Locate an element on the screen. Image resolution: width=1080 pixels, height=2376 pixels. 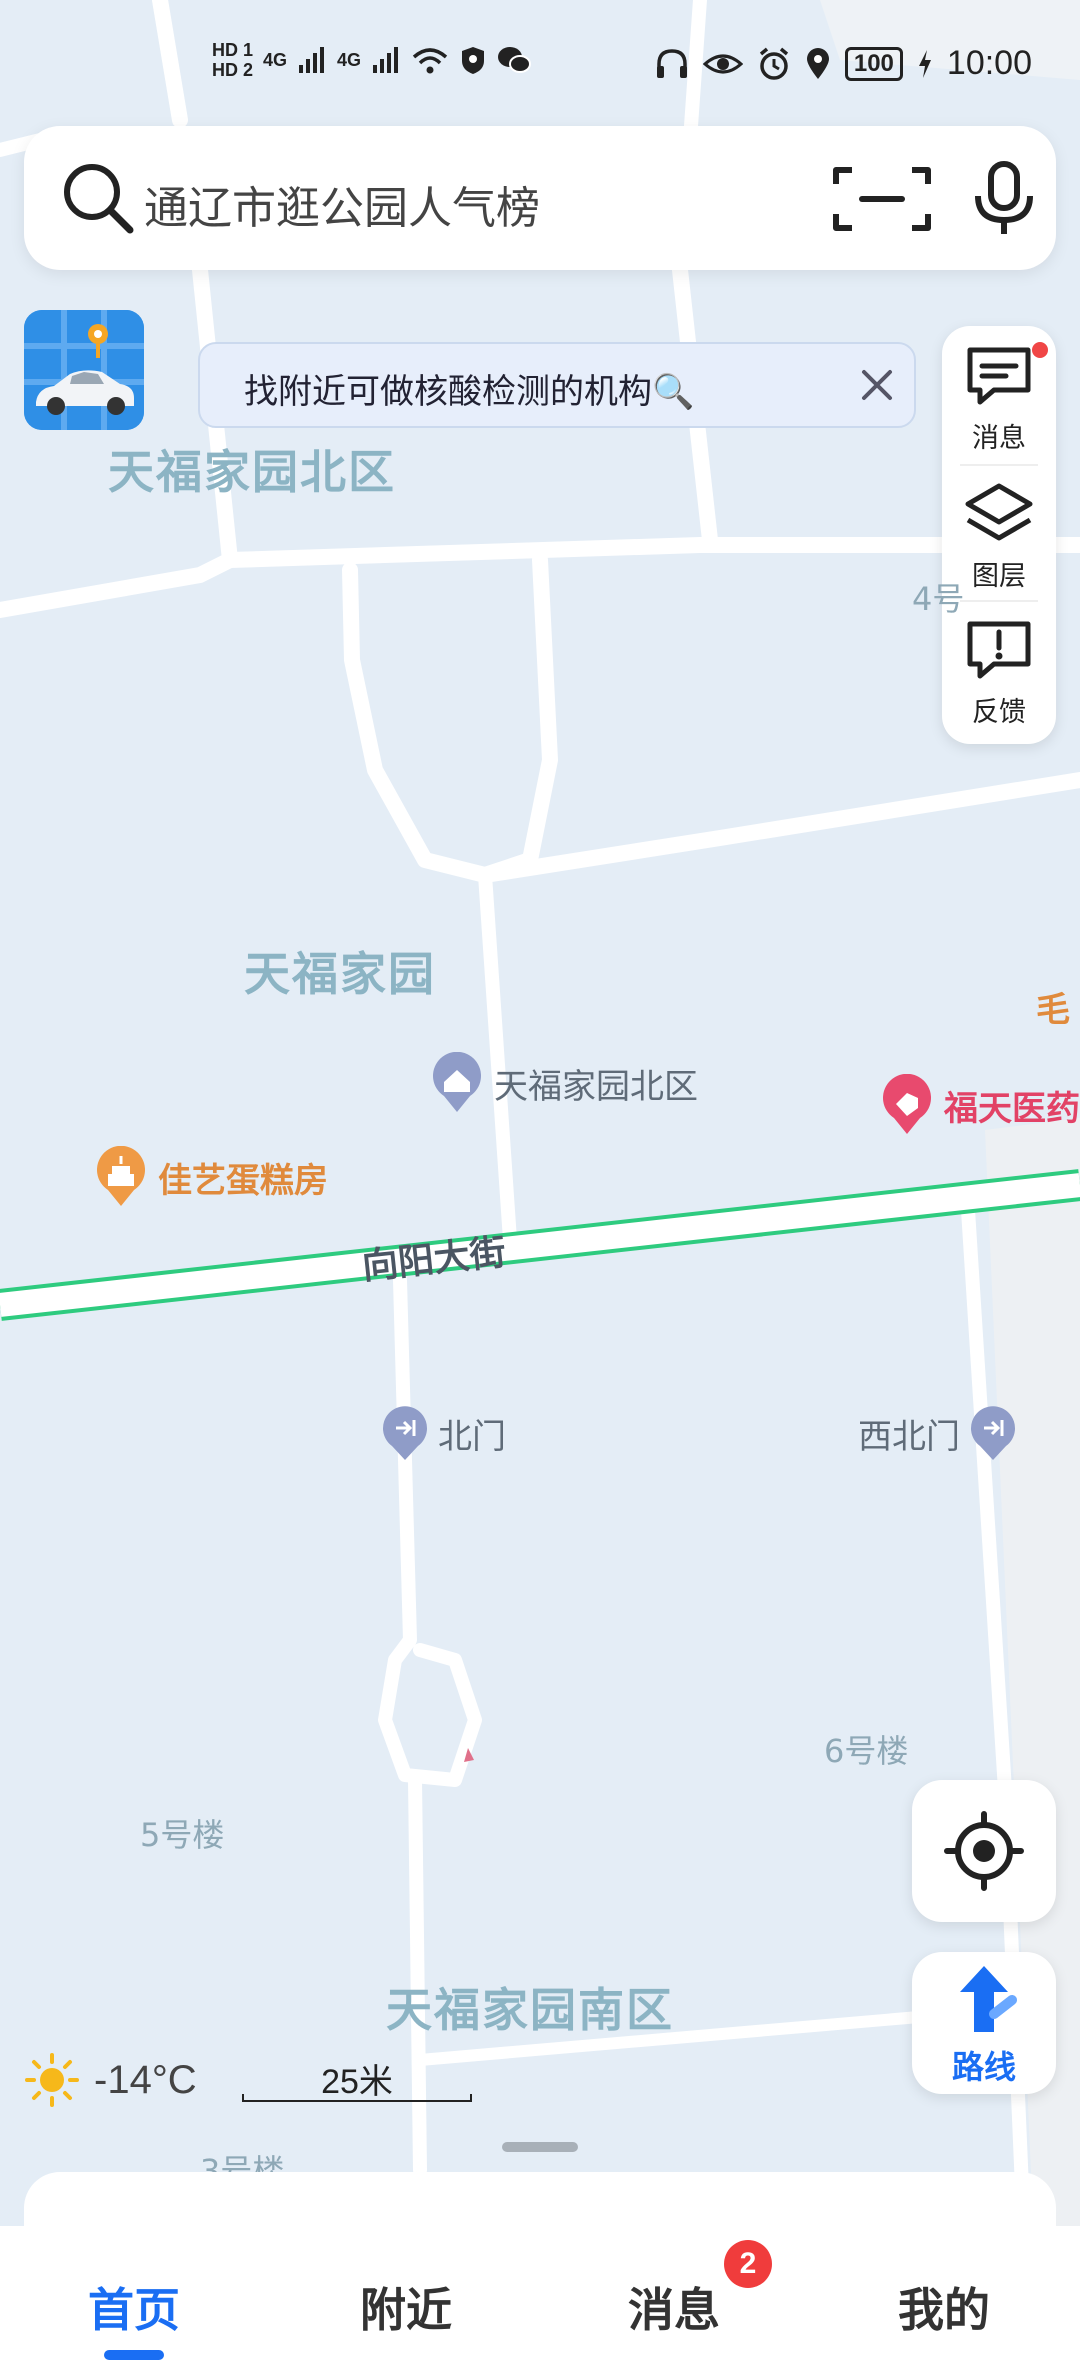
map-scale: 25米 is located at coordinates (357, 2080).